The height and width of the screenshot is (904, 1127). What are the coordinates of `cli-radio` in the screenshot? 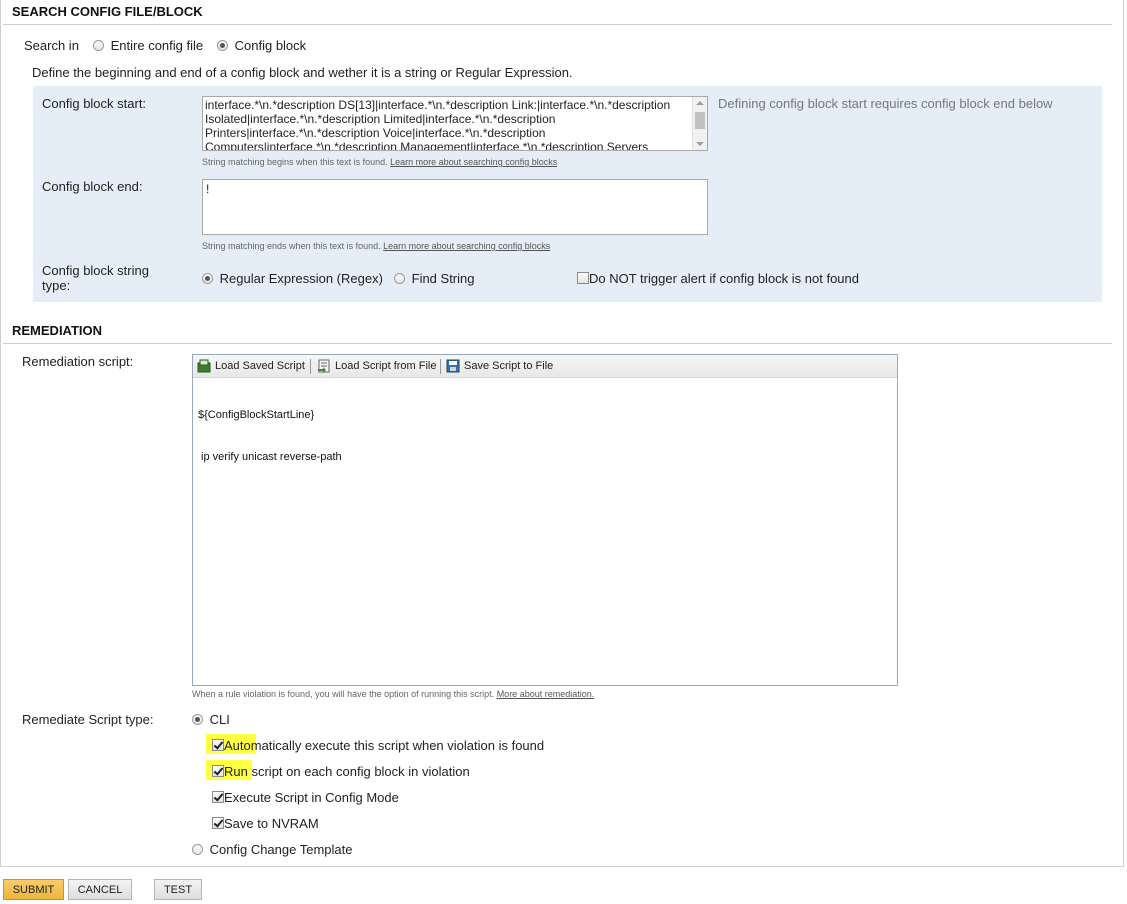 It's located at (197, 719).